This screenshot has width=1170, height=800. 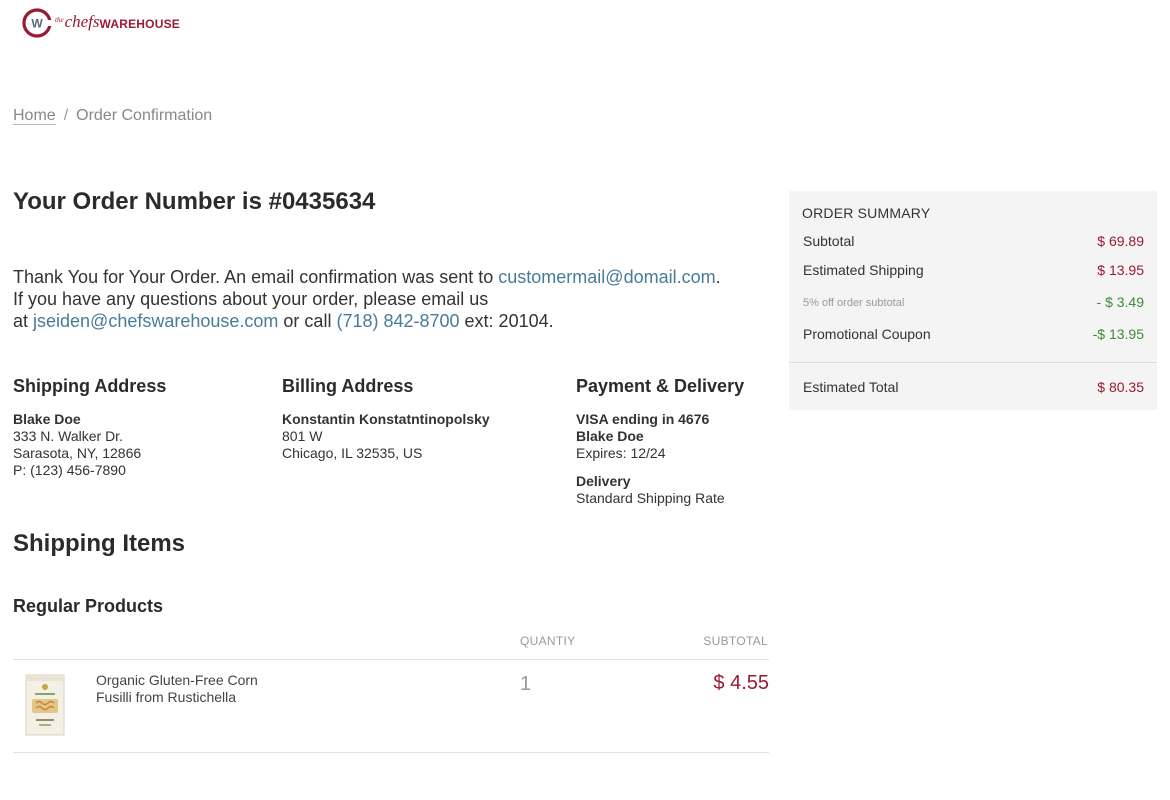 I want to click on logo-mark-icon: W, so click(x=37, y=23).